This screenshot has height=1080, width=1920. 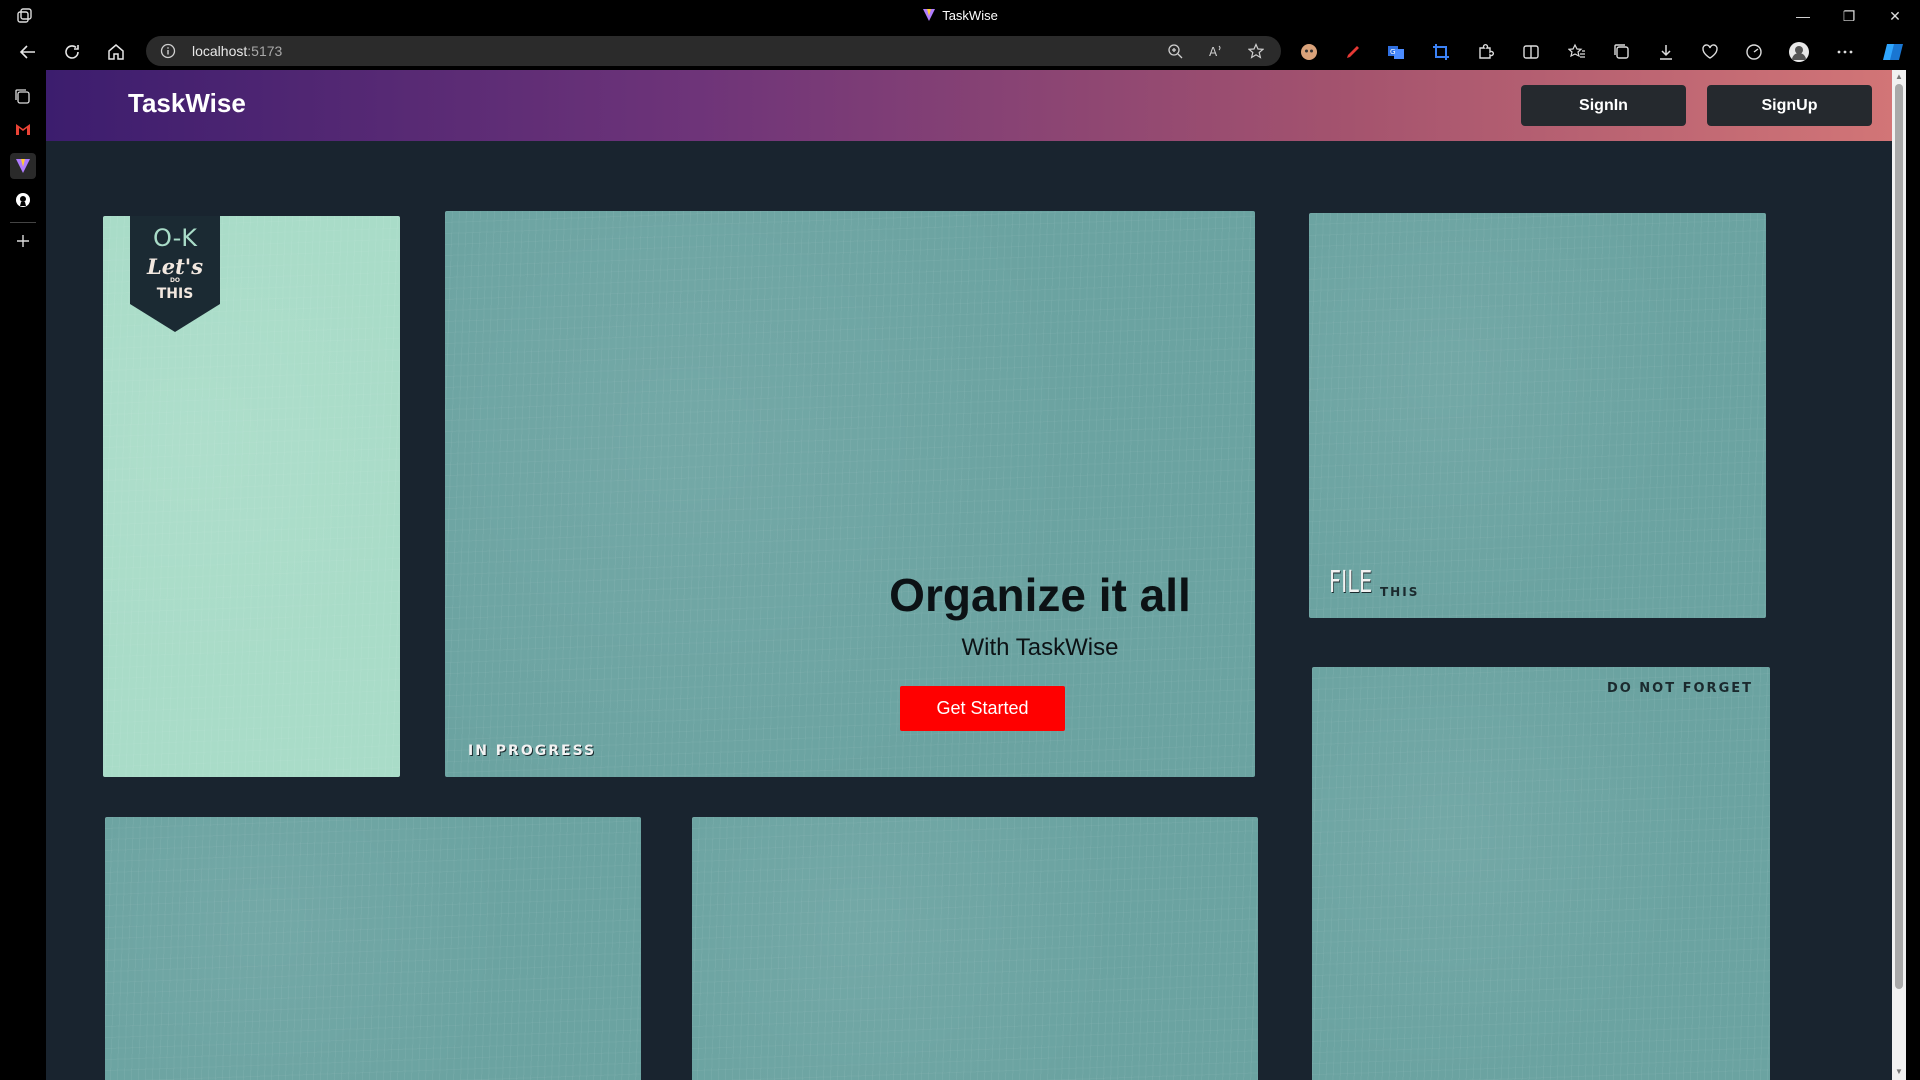 What do you see at coordinates (187, 103) in the screenshot?
I see `brand-logo-text: TaskWise` at bounding box center [187, 103].